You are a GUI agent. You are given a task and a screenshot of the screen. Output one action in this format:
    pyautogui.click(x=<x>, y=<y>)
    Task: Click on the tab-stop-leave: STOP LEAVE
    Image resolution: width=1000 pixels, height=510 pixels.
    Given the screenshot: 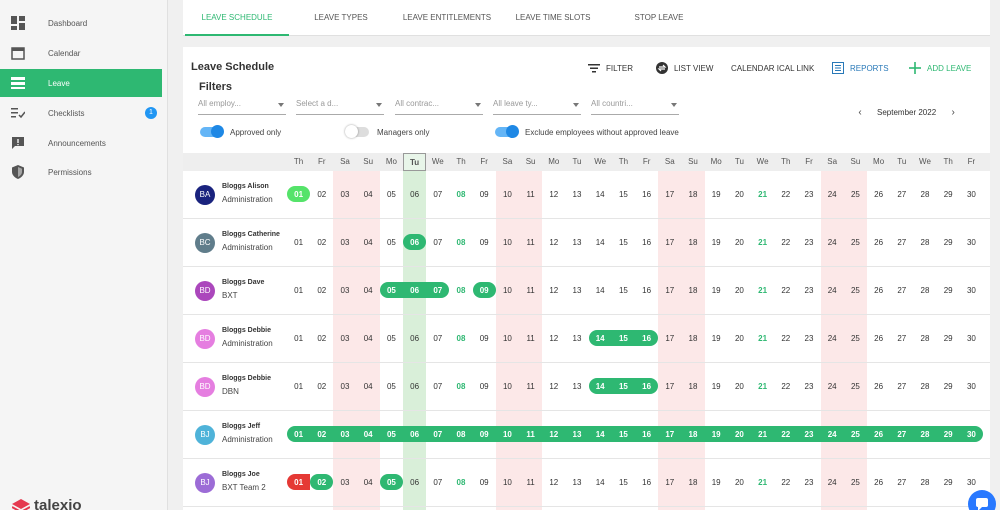 What is the action you would take?
    pyautogui.click(x=659, y=18)
    